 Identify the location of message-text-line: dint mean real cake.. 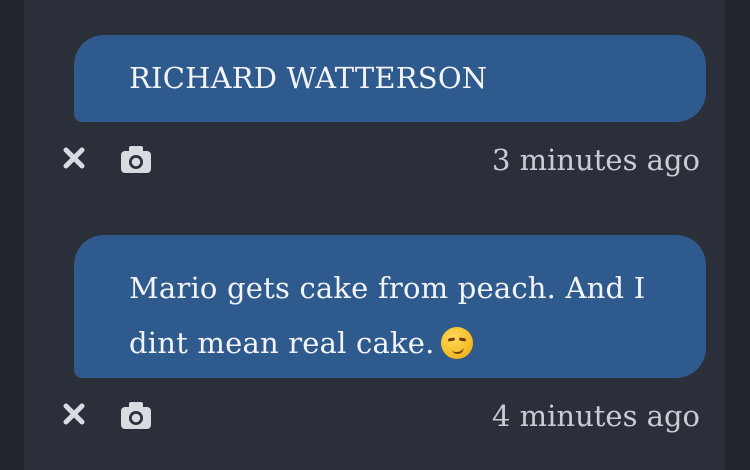
(282, 343).